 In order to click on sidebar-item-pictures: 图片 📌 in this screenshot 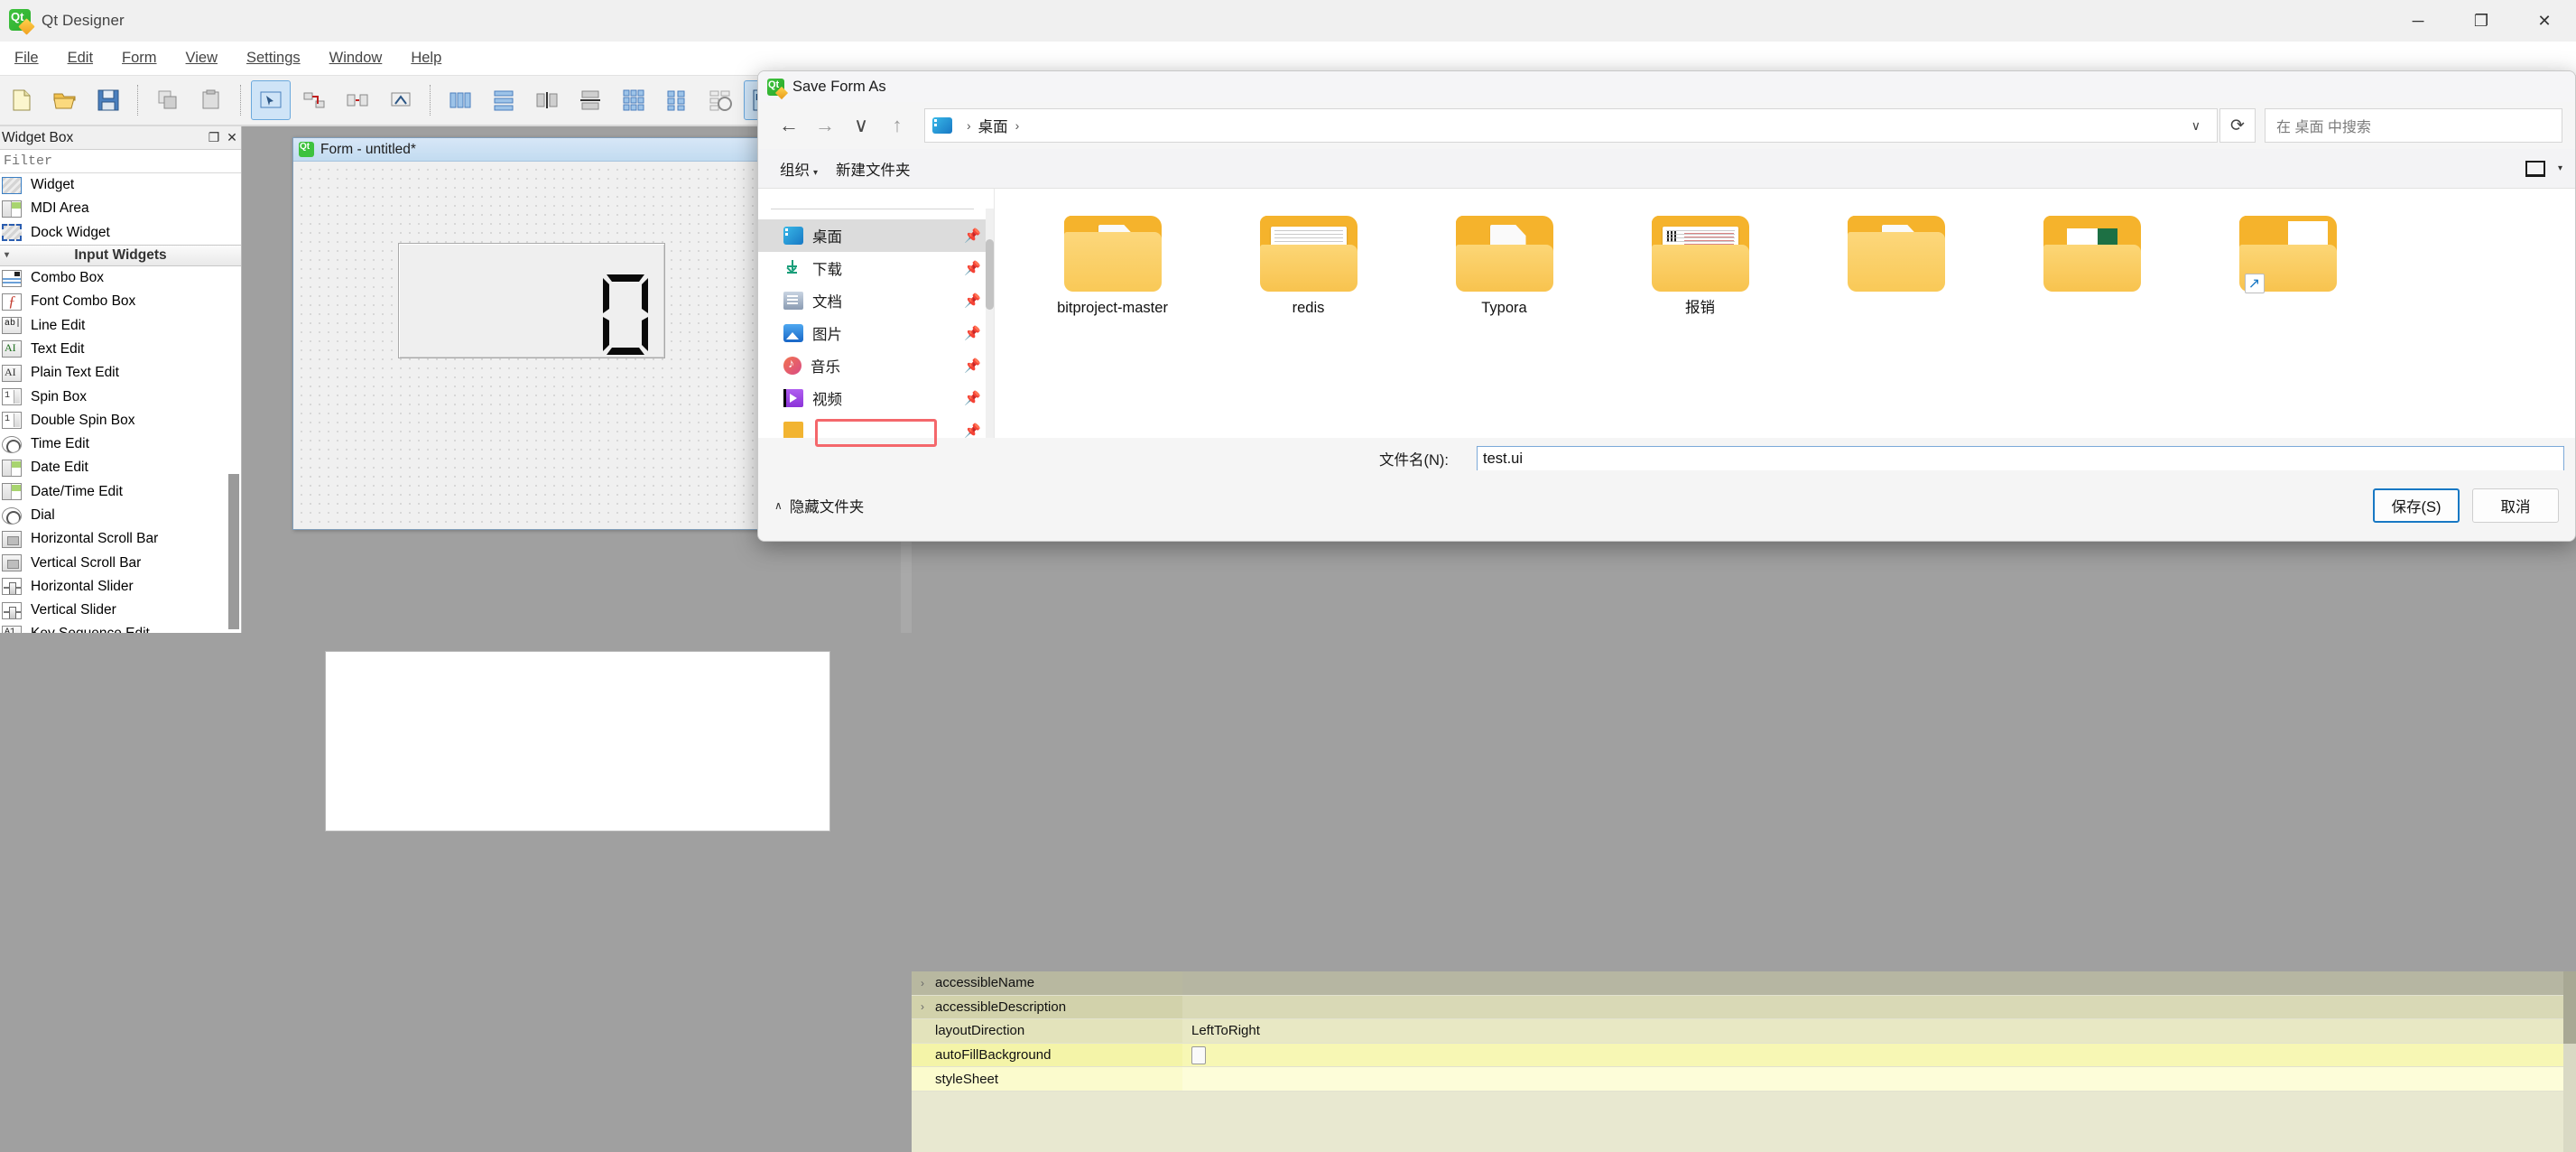, I will do `click(876, 333)`.